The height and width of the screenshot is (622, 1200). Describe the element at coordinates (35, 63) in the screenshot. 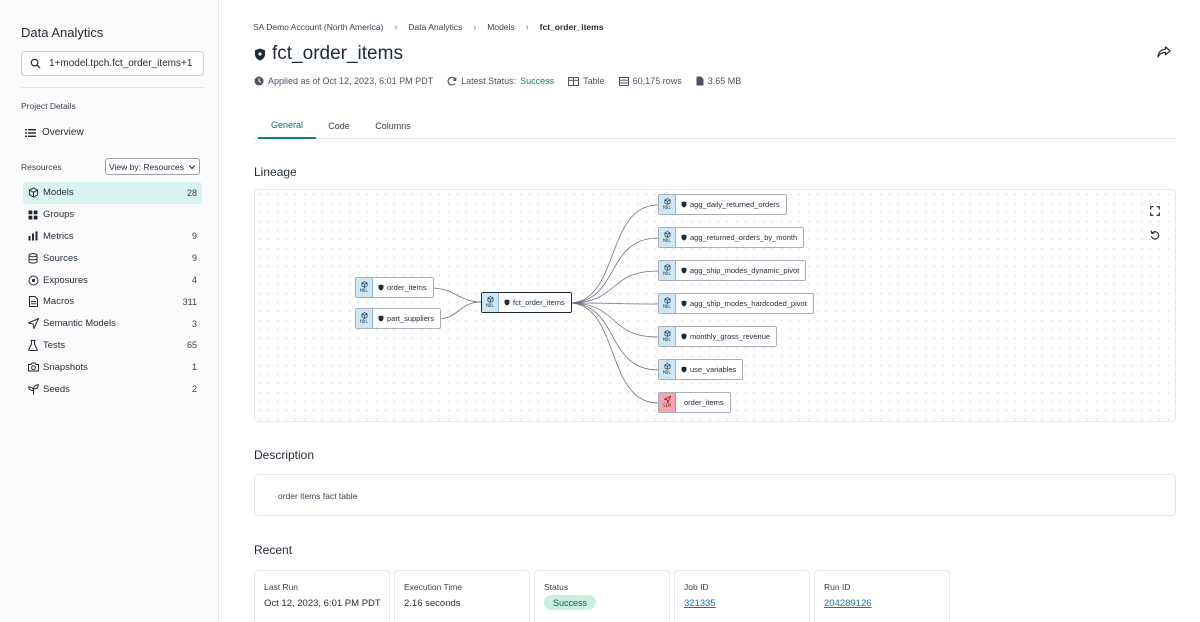

I see `search-icon` at that location.